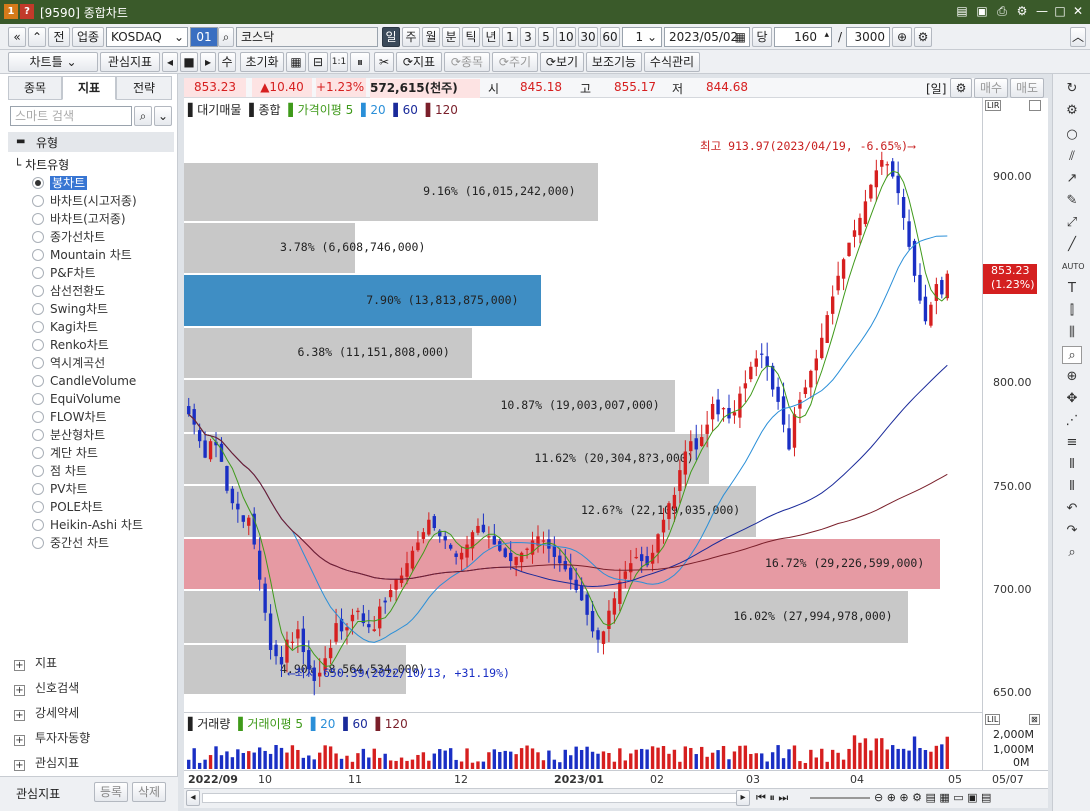 The height and width of the screenshot is (811, 1090). I want to click on tab-items: 종목, so click(35, 88).